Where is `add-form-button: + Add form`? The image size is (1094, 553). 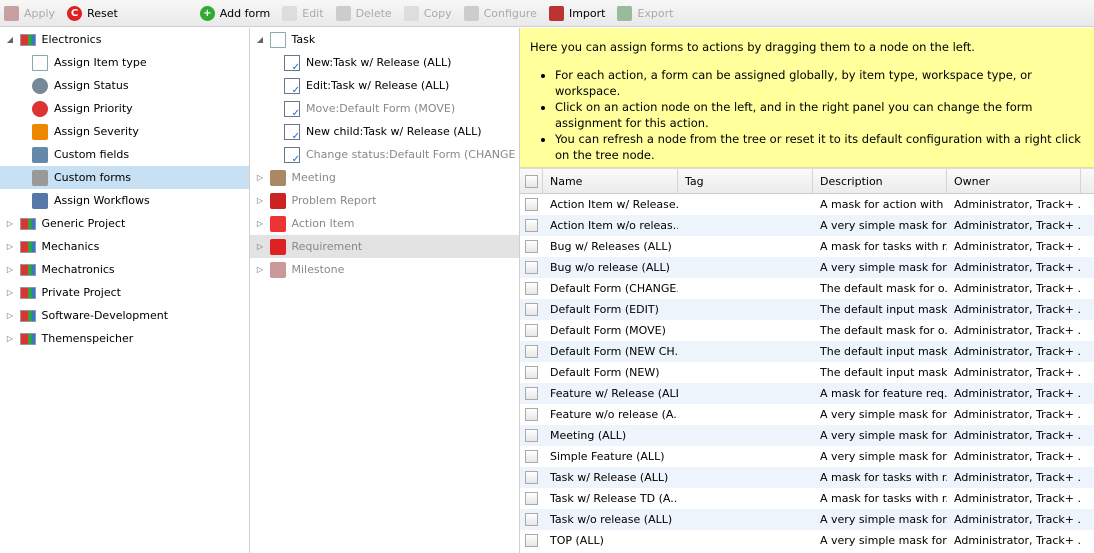
add-form-button: + Add form is located at coordinates (235, 13).